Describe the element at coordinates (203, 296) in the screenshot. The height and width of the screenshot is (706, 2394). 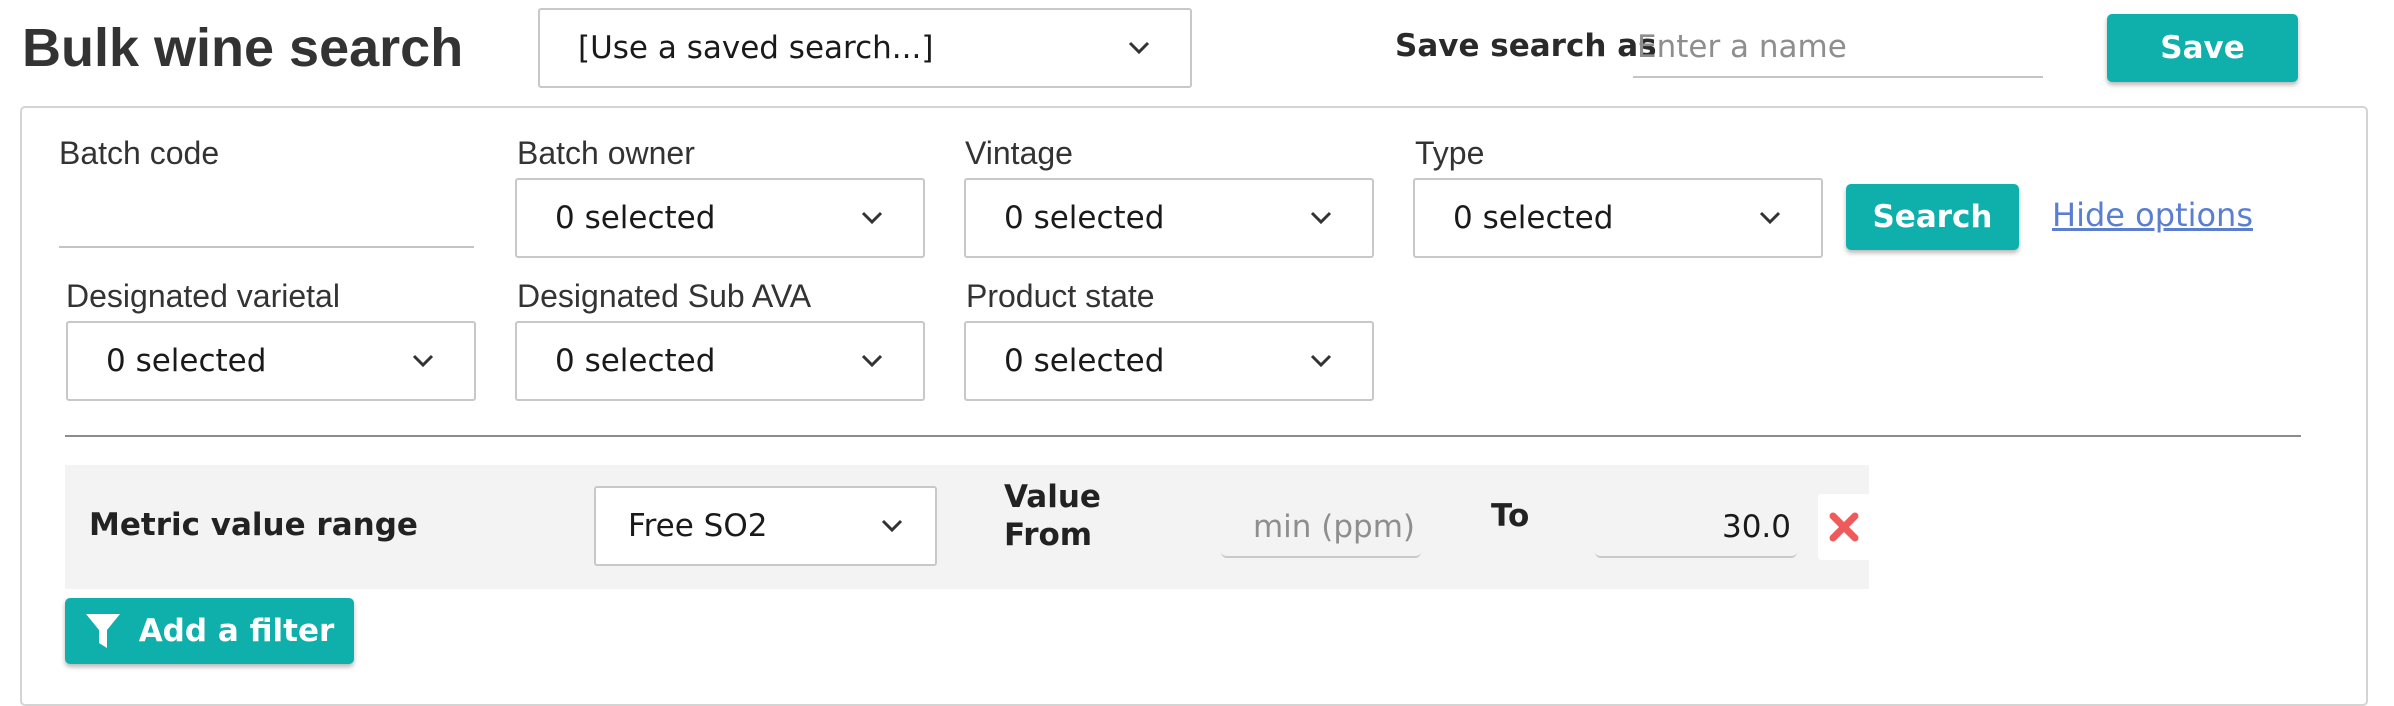
I see `designated-varietal-label: Designated varietal` at that location.